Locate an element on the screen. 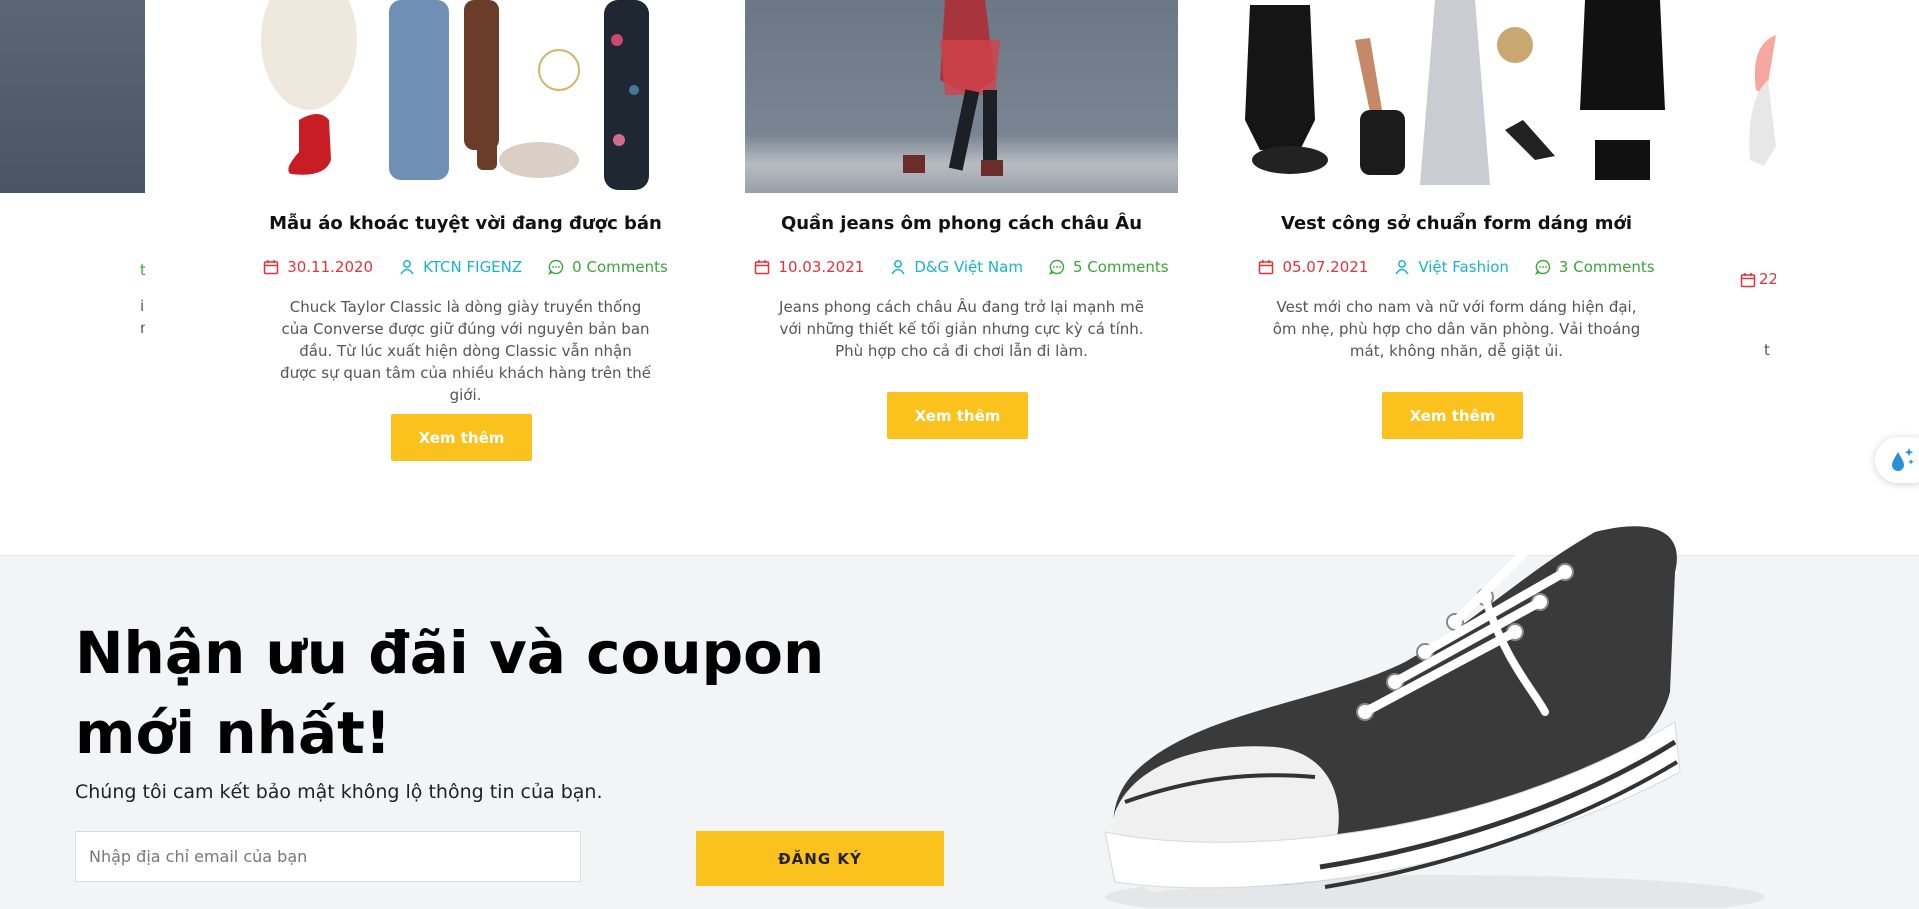 The image size is (1919, 909). post-meta: 05.07.2021 Việt Fashion 3 Comments is located at coordinates (1456, 267).